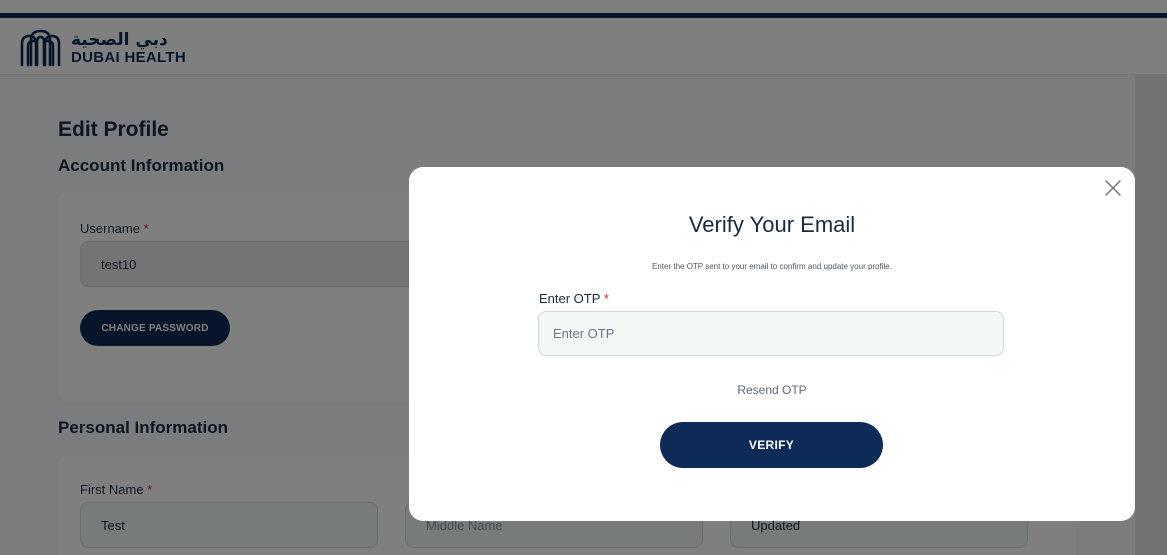 This screenshot has width=1167, height=555. Describe the element at coordinates (772, 390) in the screenshot. I see `resend-otp-link: Resend OTP` at that location.